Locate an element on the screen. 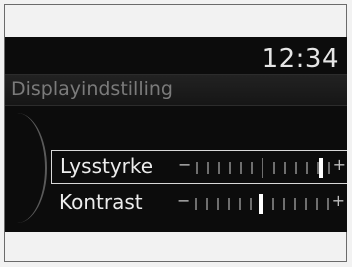 The width and height of the screenshot is (352, 267). menu-item-label: Lysstyrke is located at coordinates (107, 166).